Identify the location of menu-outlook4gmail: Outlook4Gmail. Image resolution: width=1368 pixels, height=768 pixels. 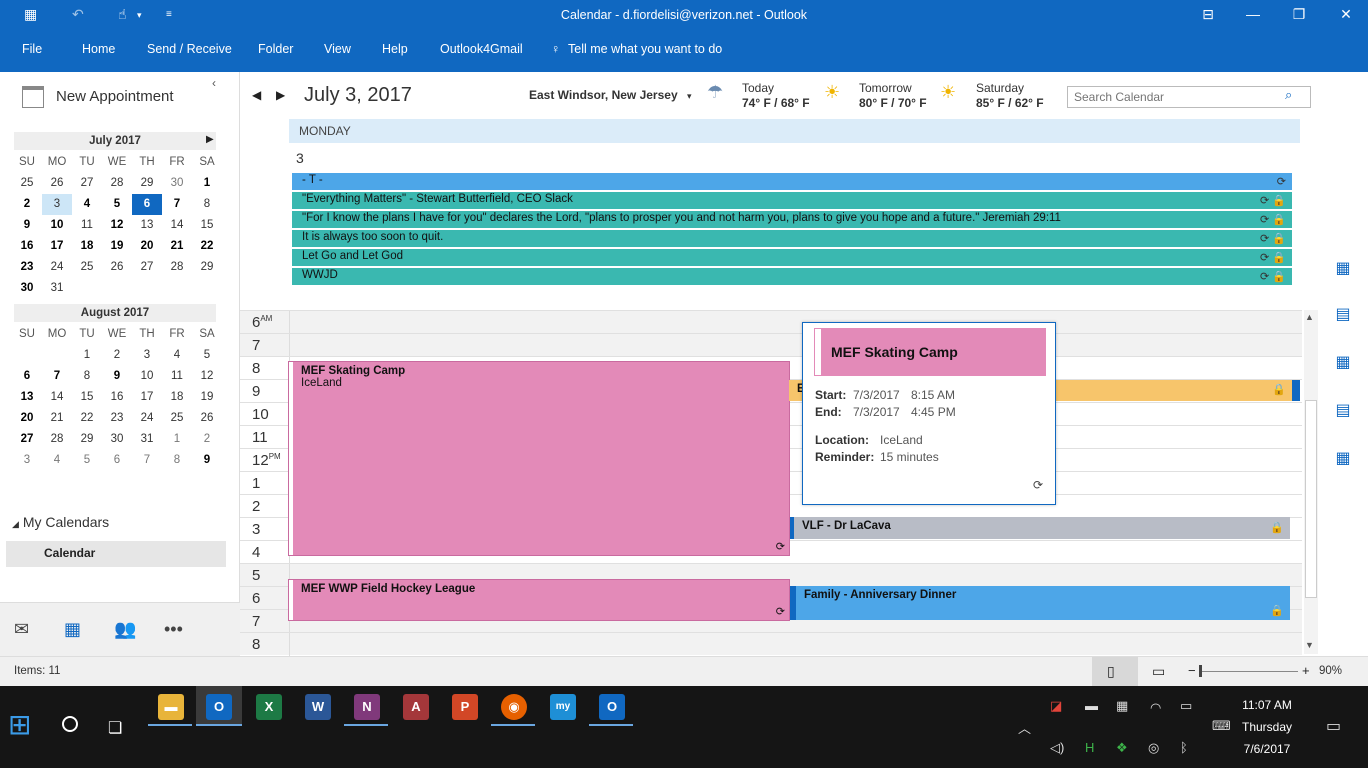
(481, 49).